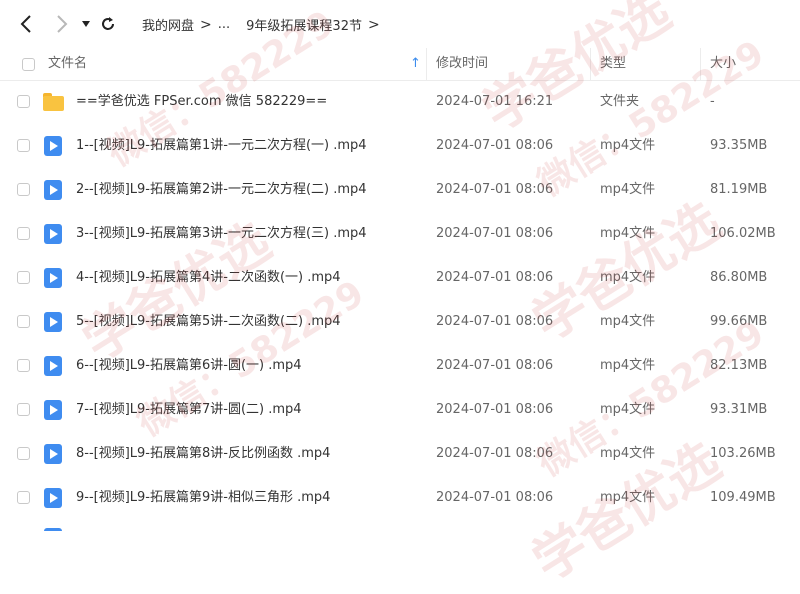 This screenshot has width=800, height=594. I want to click on file-type: 文件夹, so click(620, 101).